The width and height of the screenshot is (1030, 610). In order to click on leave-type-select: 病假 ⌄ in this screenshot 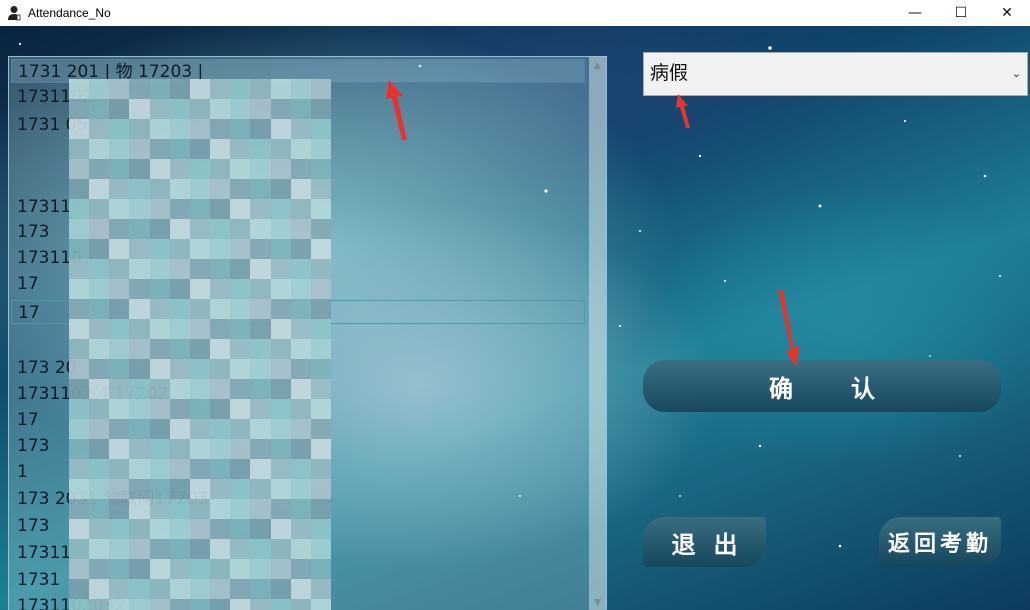, I will do `click(835, 74)`.